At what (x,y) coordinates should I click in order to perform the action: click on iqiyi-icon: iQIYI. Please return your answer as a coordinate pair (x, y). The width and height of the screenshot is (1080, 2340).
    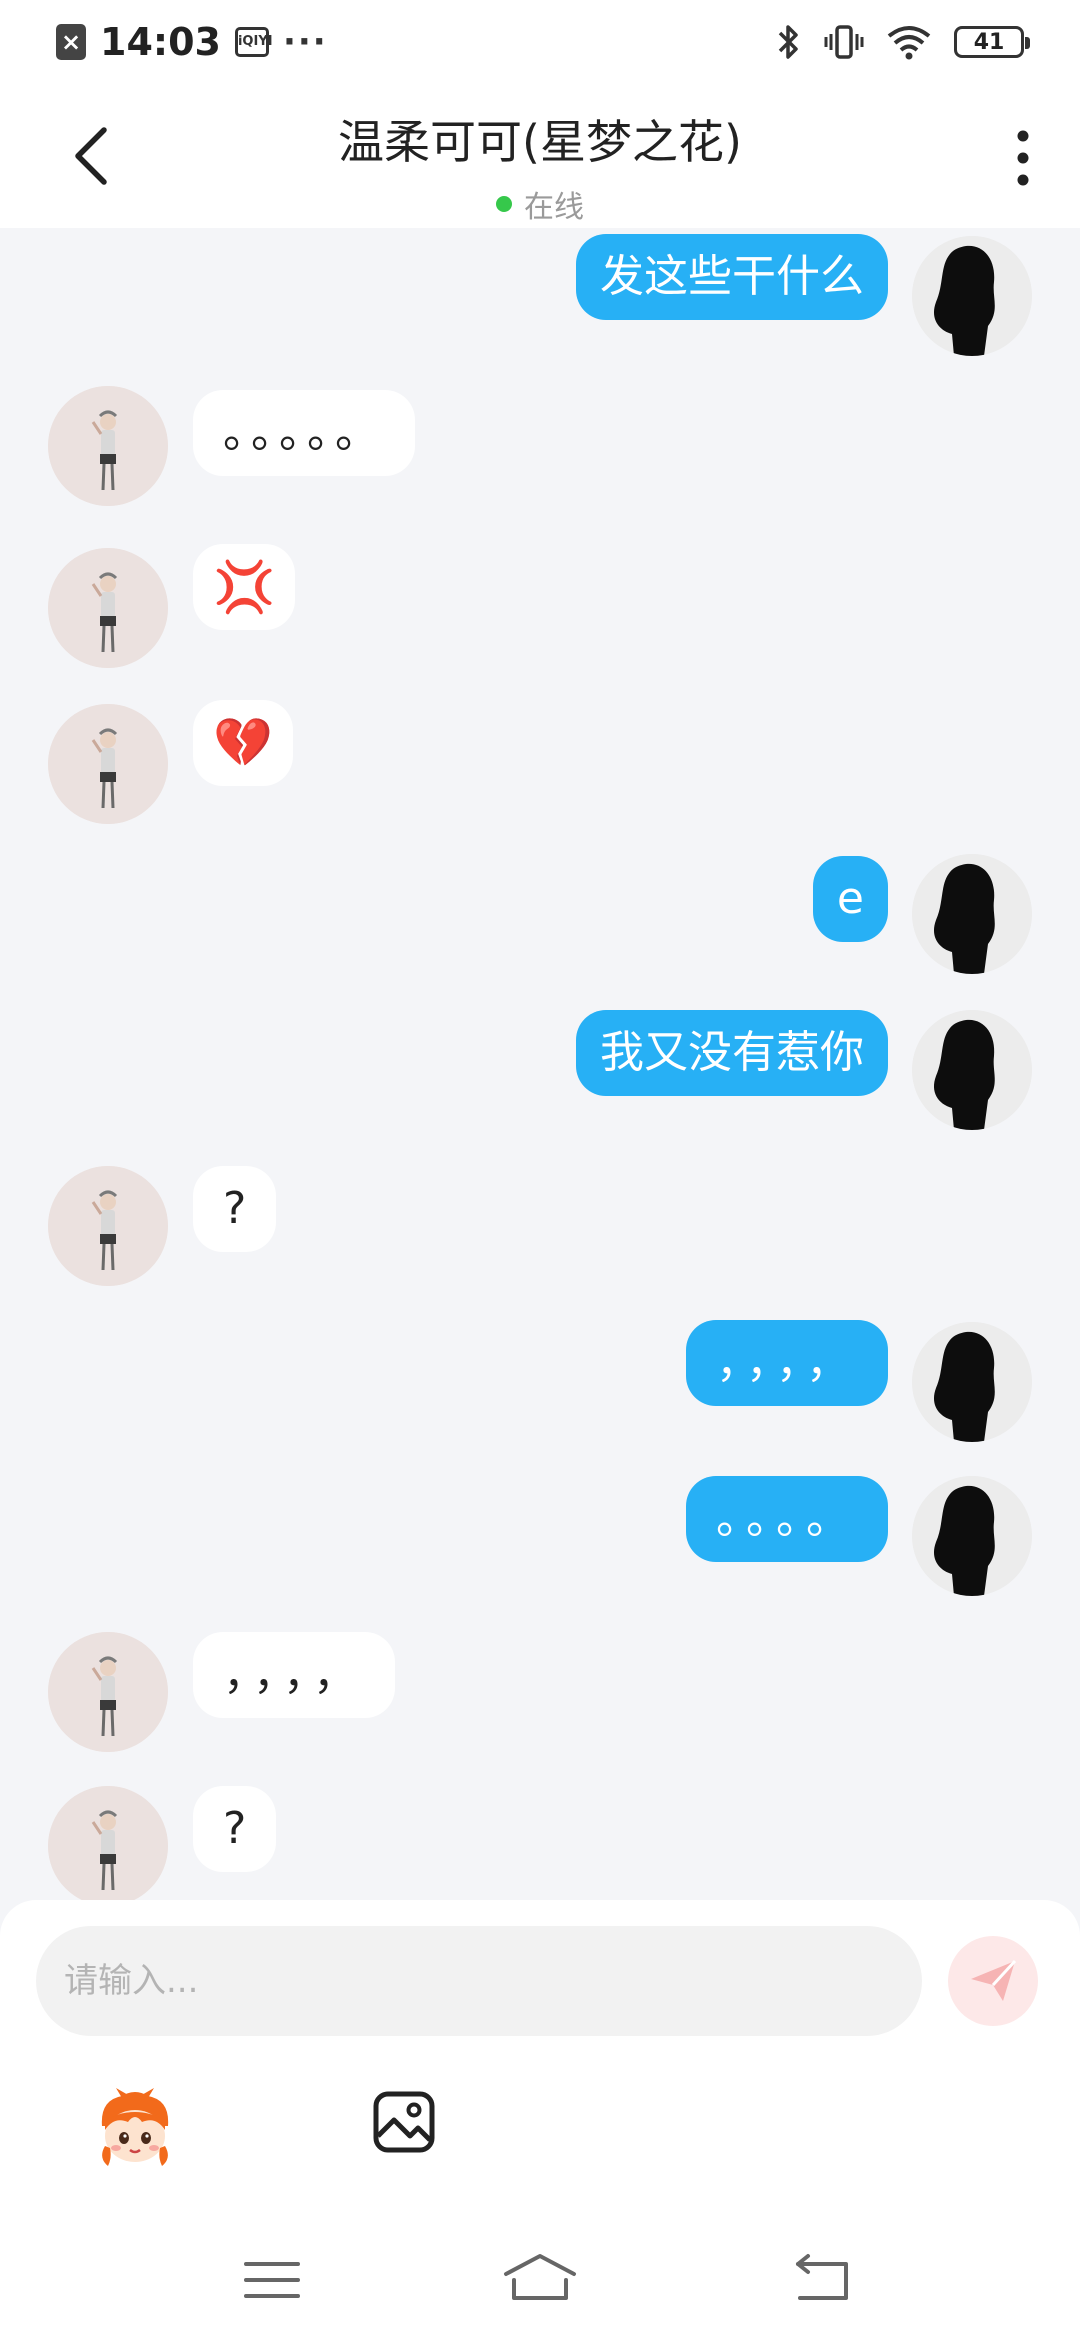
    Looking at the image, I should click on (253, 42).